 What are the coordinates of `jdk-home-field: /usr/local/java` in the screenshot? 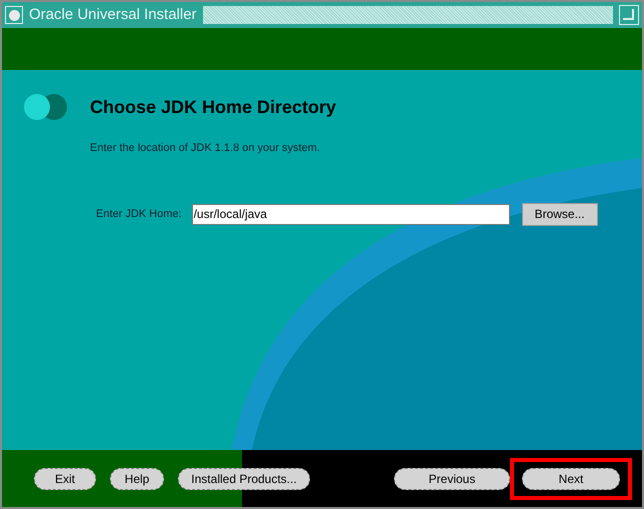 It's located at (351, 214).